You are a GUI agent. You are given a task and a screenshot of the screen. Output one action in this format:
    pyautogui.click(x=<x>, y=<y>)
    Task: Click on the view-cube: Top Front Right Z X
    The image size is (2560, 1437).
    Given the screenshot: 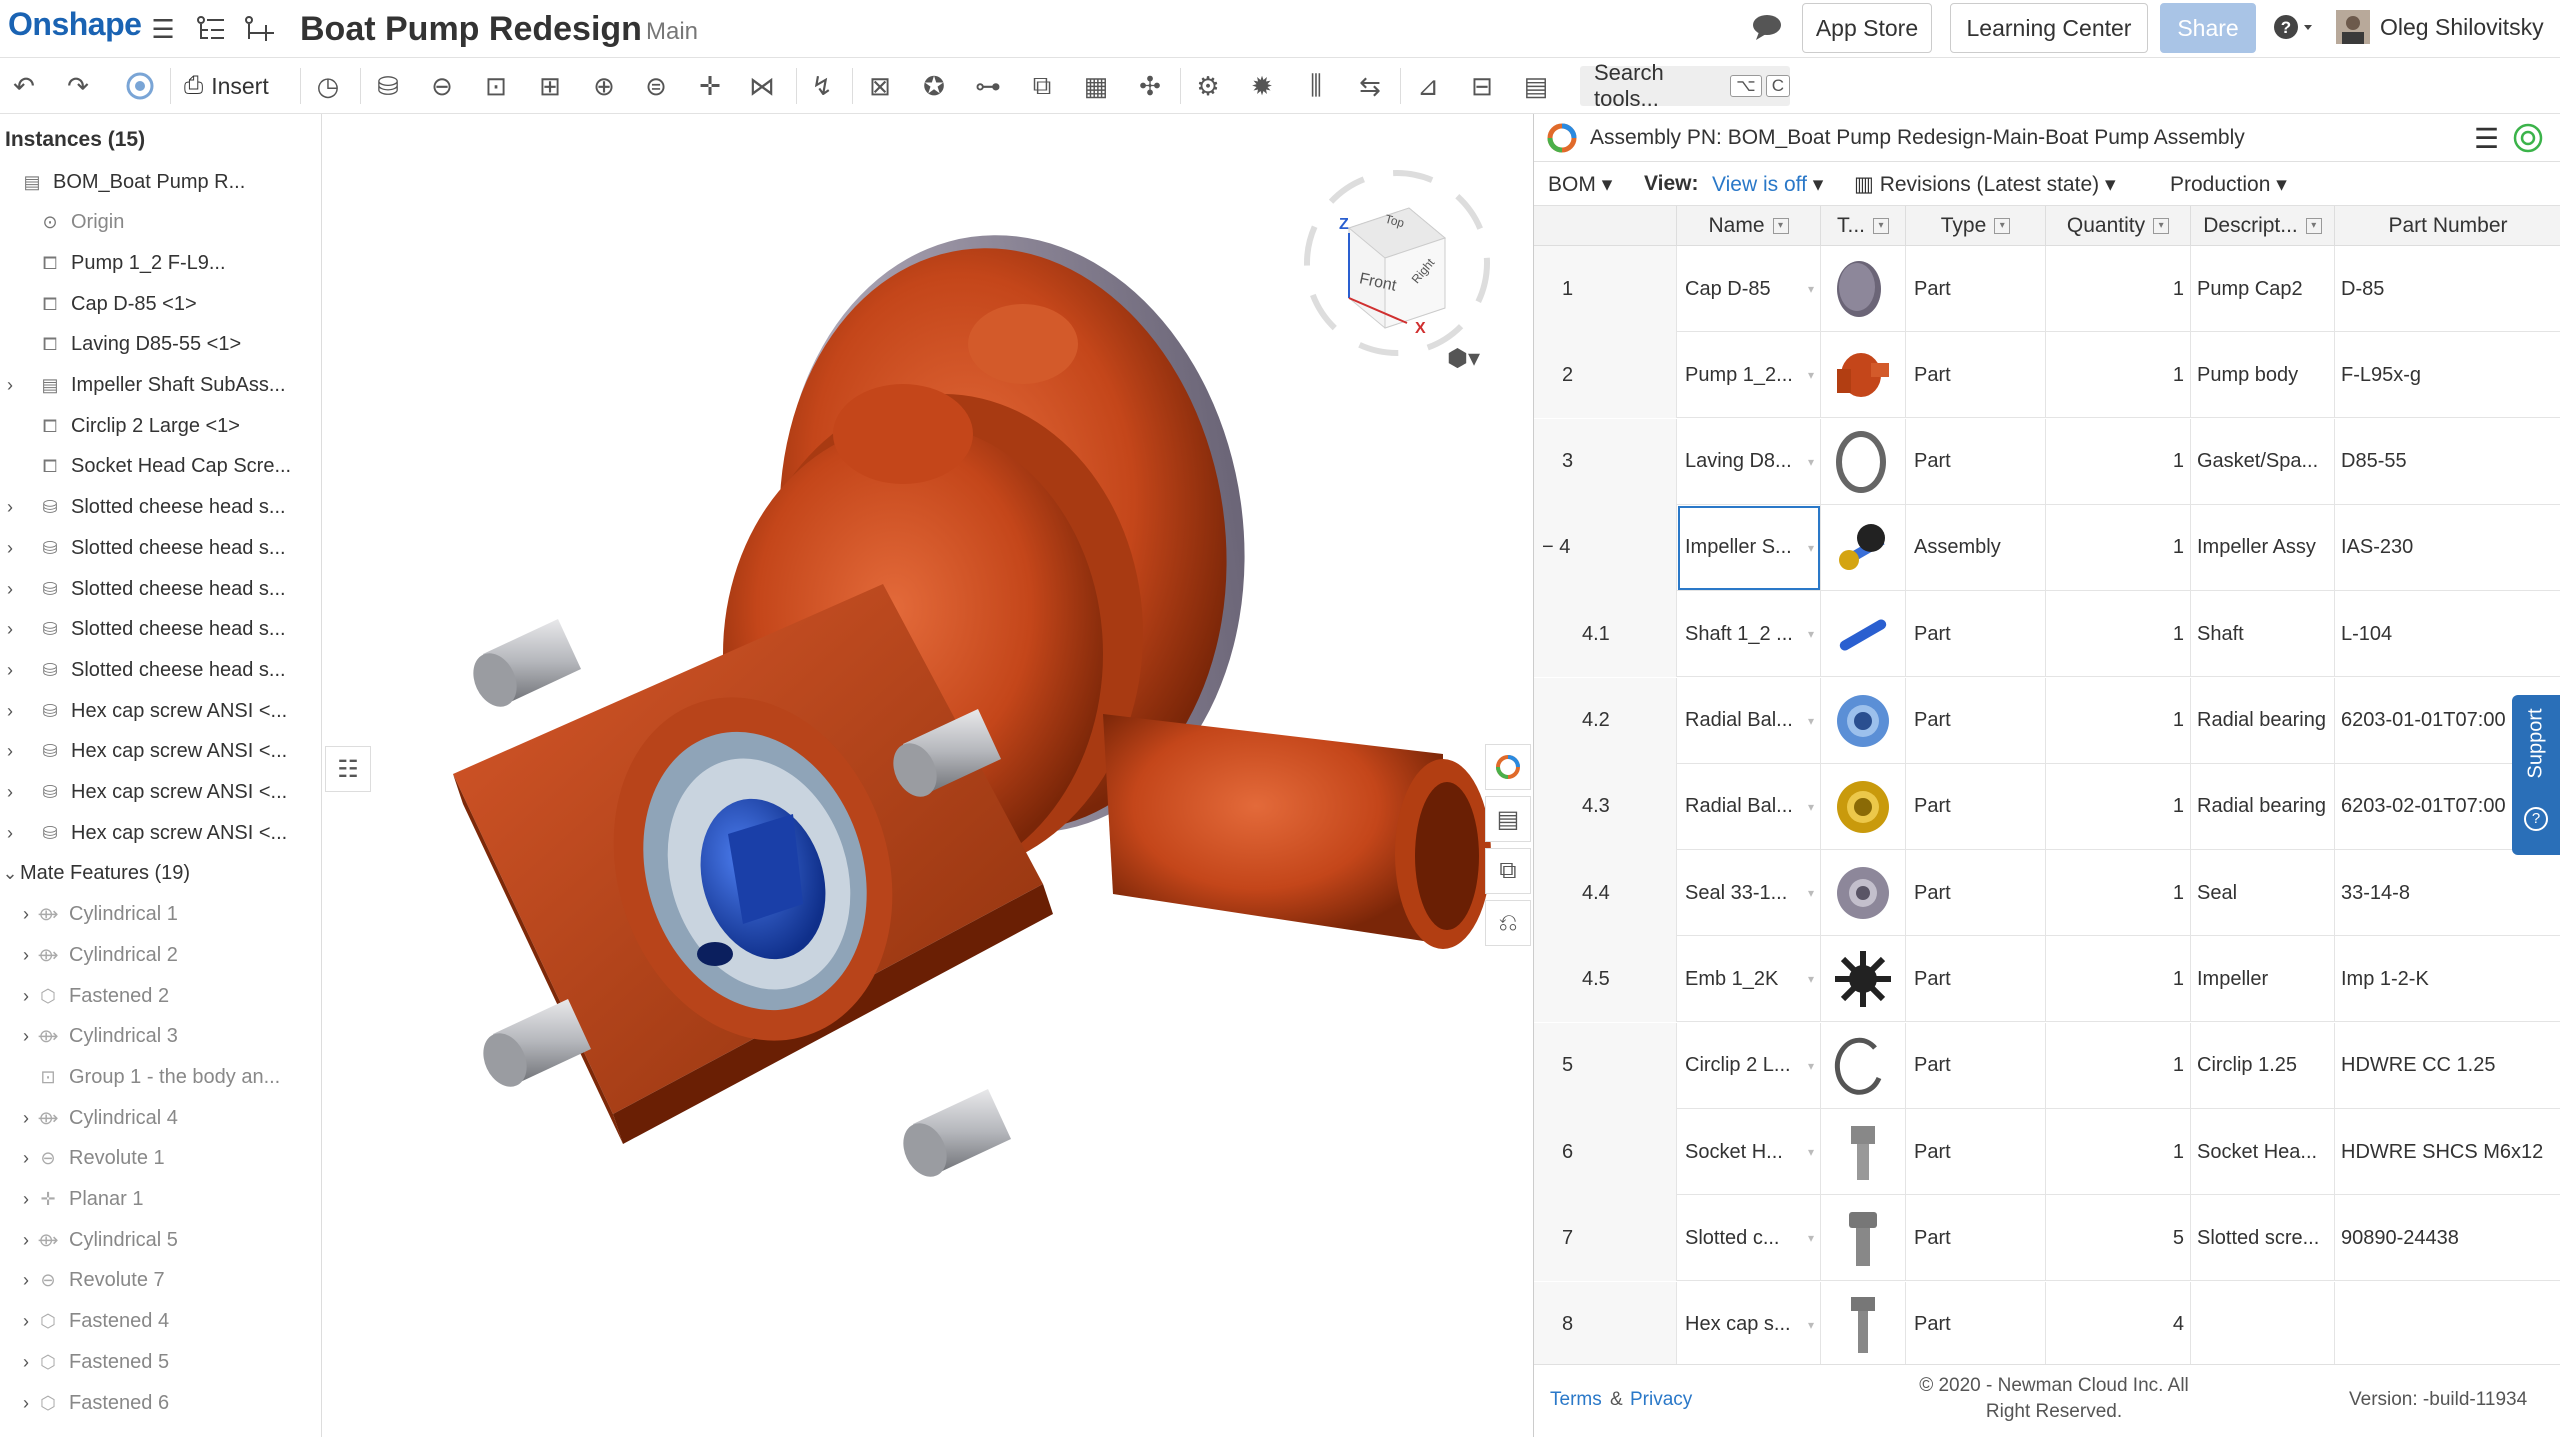 What is the action you would take?
    pyautogui.click(x=1405, y=263)
    